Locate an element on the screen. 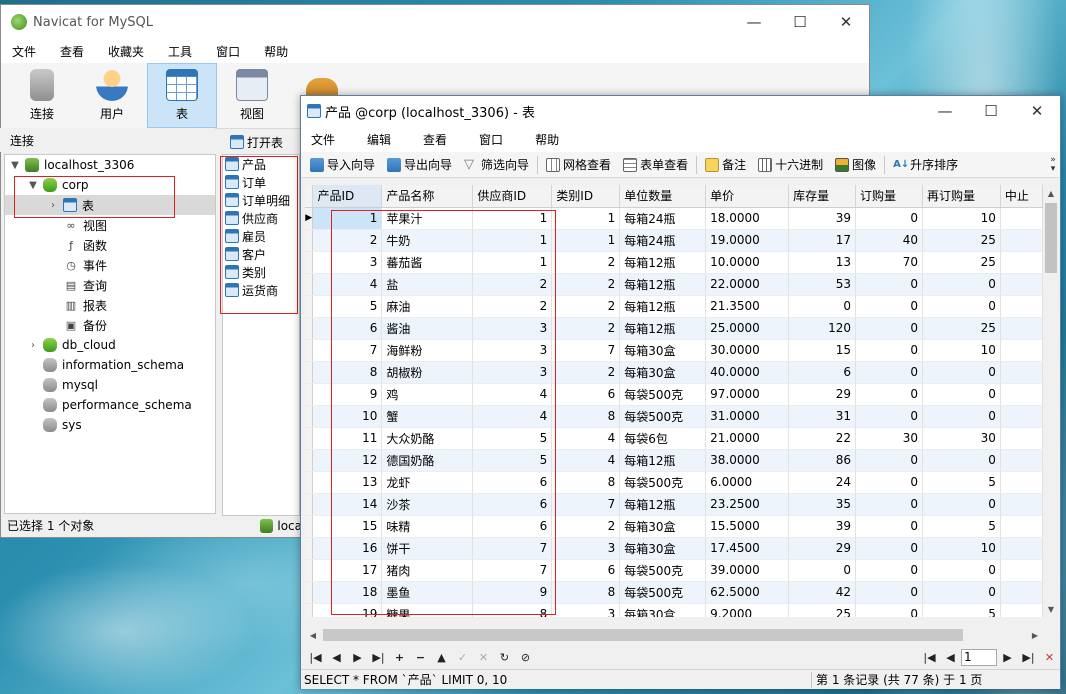 The image size is (1066, 694). table-row: 6 酱油 3 2 每箱12瓶 25.0000 120 0 25 is located at coordinates (674, 328).